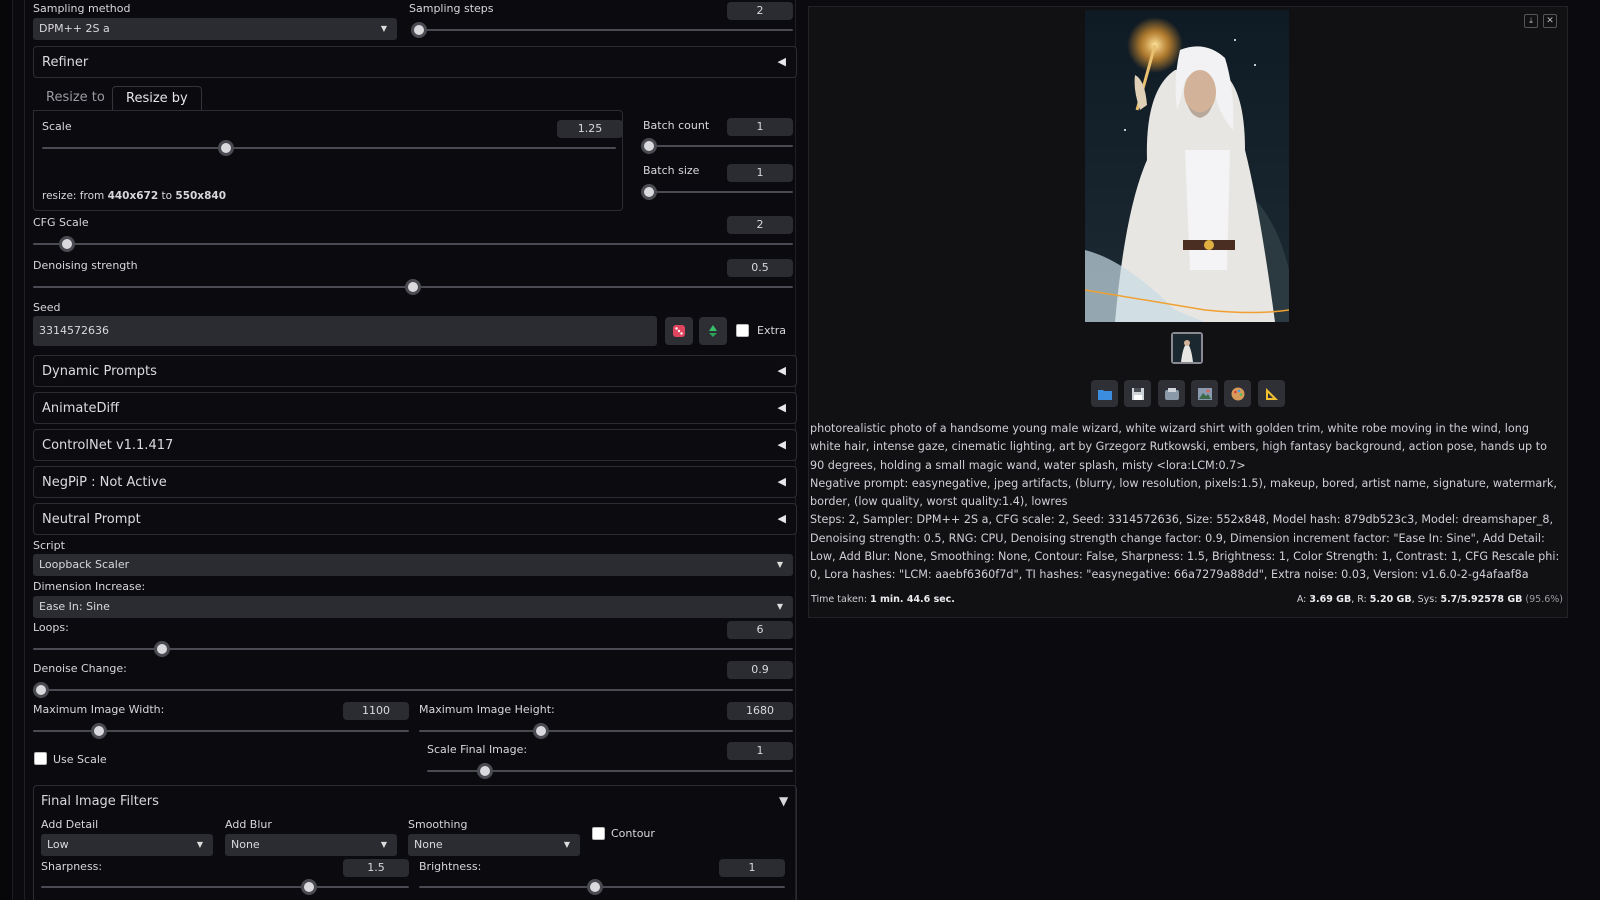 The height and width of the screenshot is (900, 1600). I want to click on brightness-slider, so click(602, 887).